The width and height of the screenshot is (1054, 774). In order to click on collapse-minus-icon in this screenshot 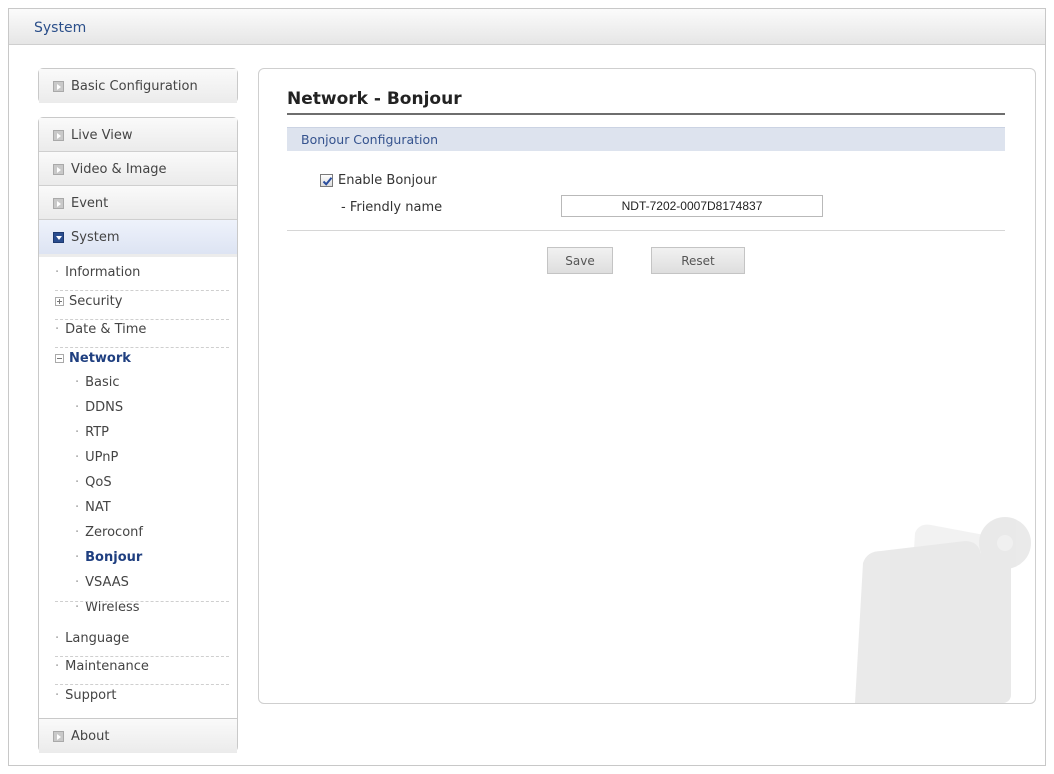, I will do `click(59, 358)`.